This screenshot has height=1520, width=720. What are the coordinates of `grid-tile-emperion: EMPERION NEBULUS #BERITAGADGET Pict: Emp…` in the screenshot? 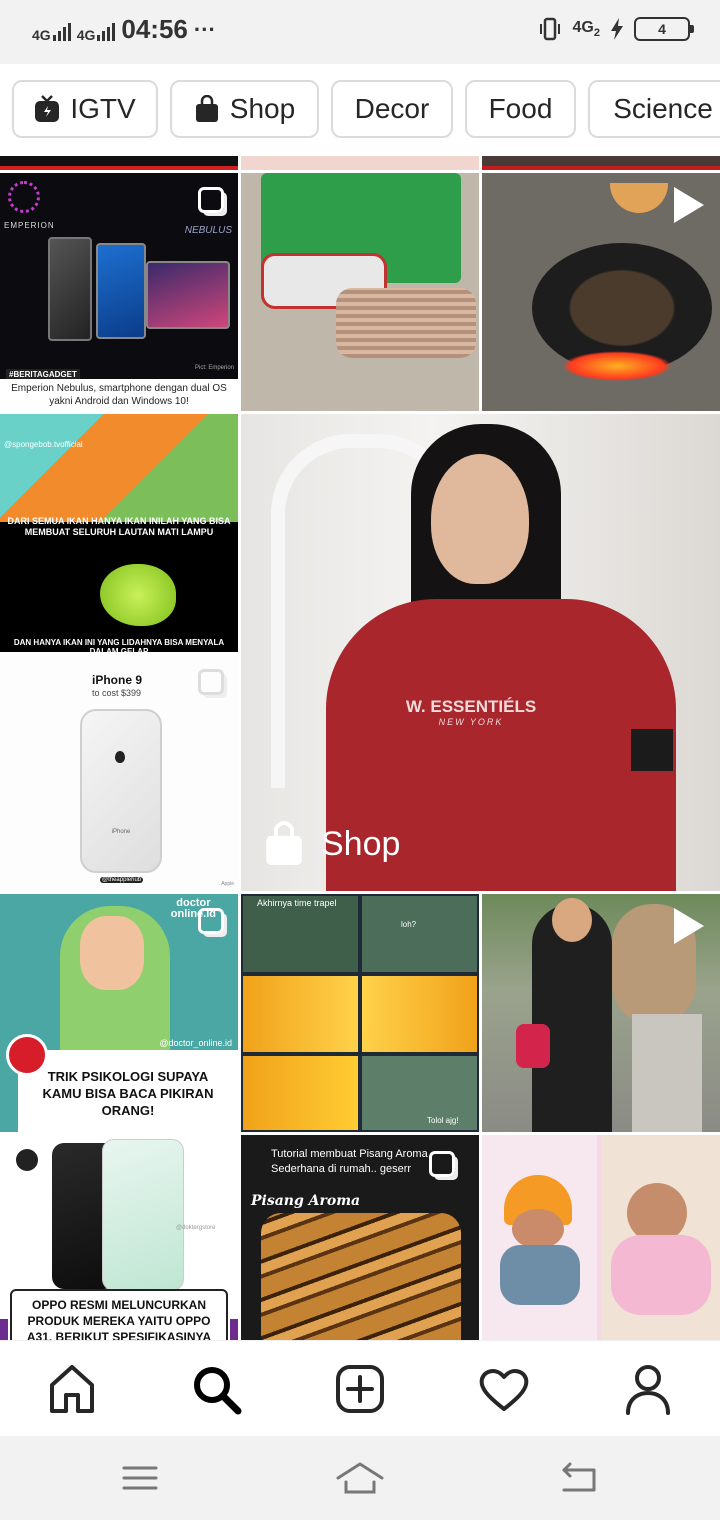 It's located at (119, 292).